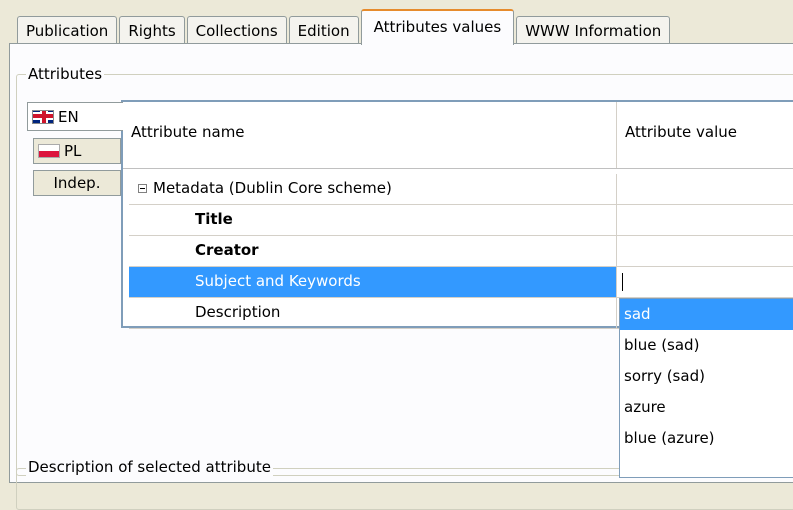  What do you see at coordinates (706, 407) in the screenshot?
I see `dropdown-item: azure` at bounding box center [706, 407].